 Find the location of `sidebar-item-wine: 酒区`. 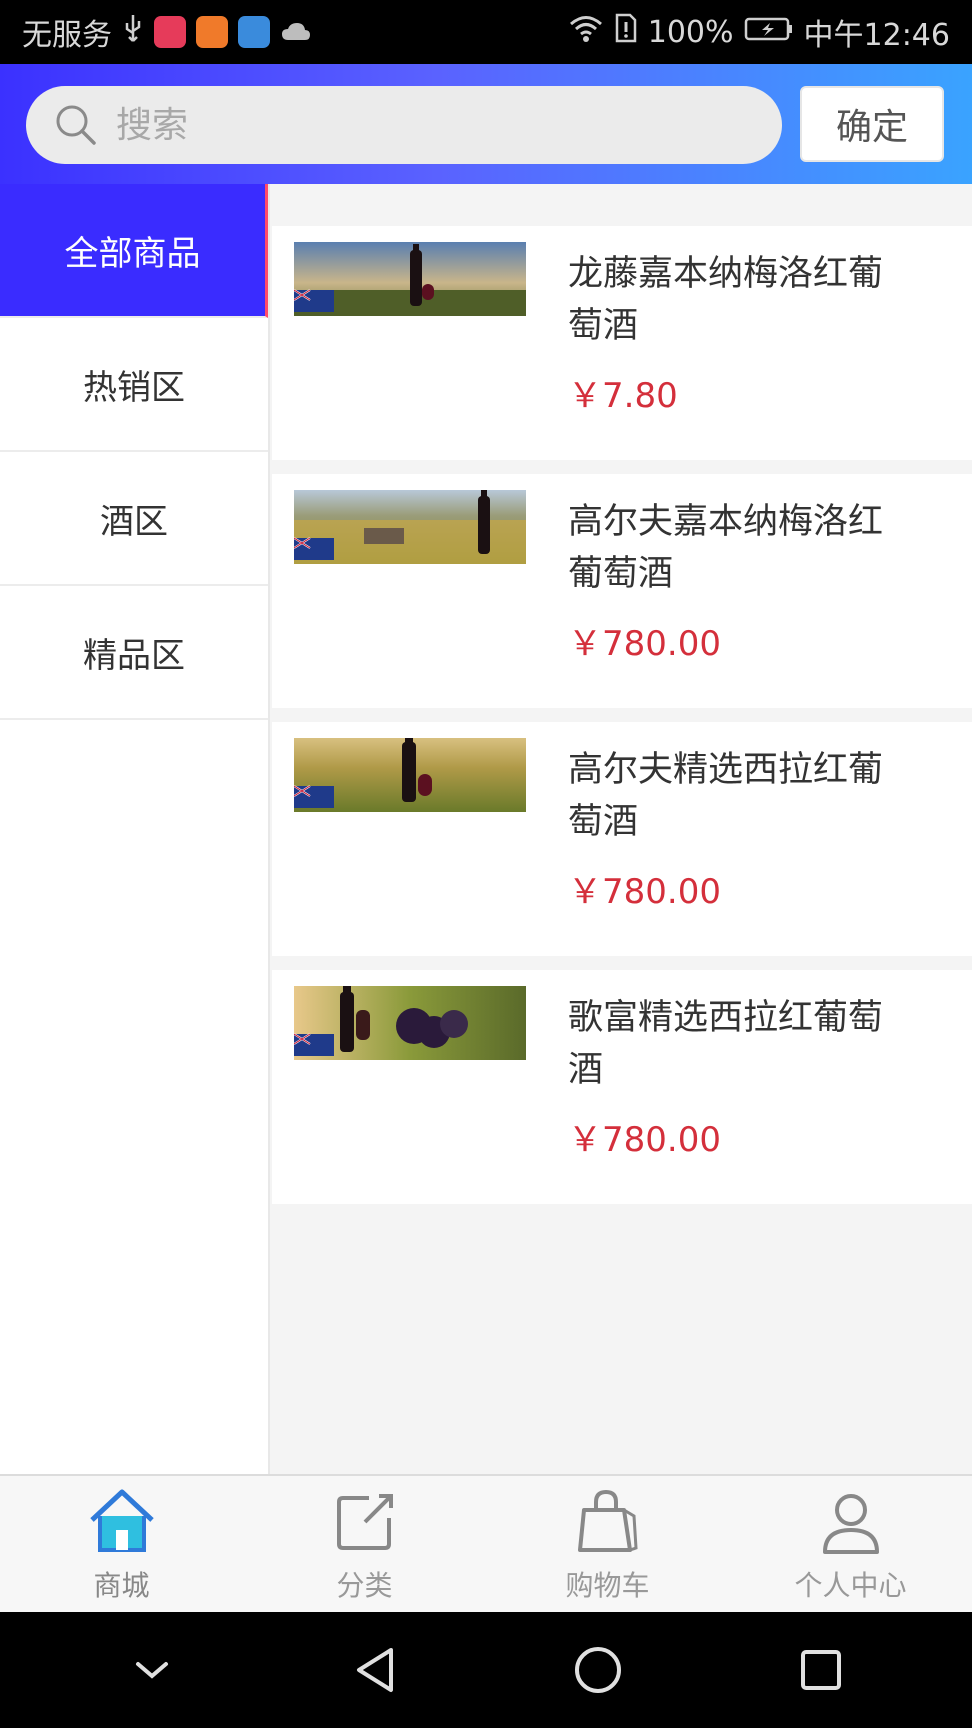

sidebar-item-wine: 酒区 is located at coordinates (134, 519).